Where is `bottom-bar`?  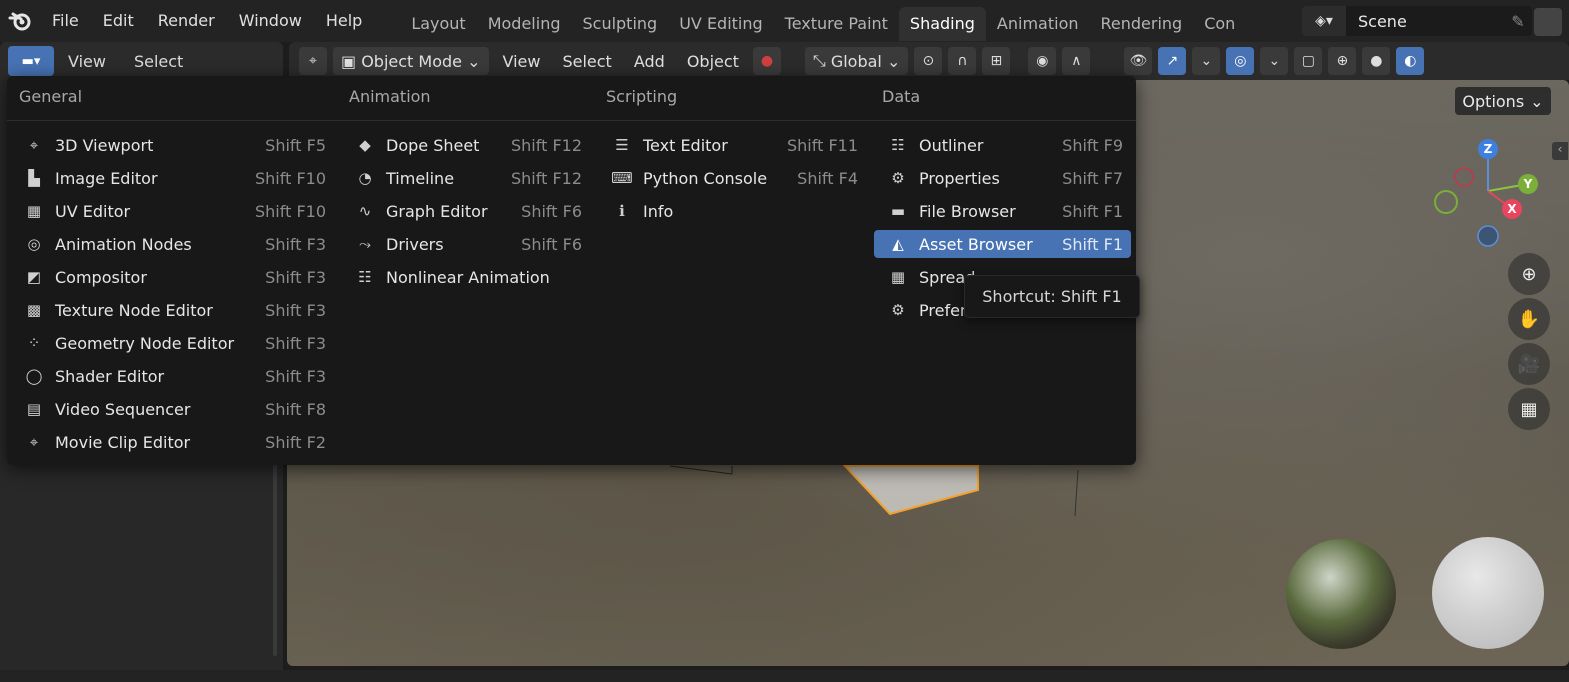
bottom-bar is located at coordinates (784, 676).